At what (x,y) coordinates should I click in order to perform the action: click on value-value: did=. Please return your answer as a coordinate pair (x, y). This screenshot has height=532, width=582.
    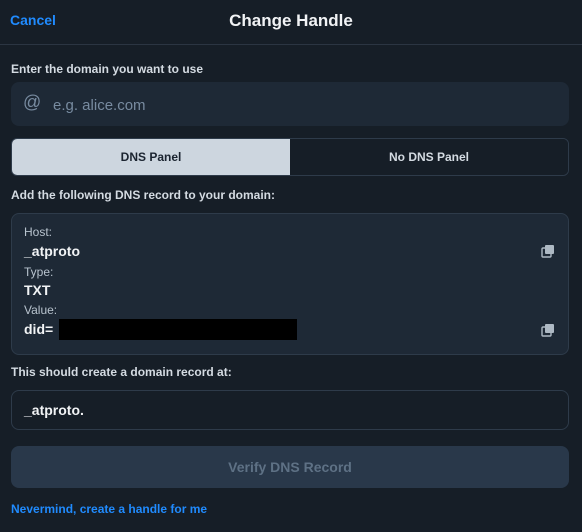
    Looking at the image, I should click on (39, 329).